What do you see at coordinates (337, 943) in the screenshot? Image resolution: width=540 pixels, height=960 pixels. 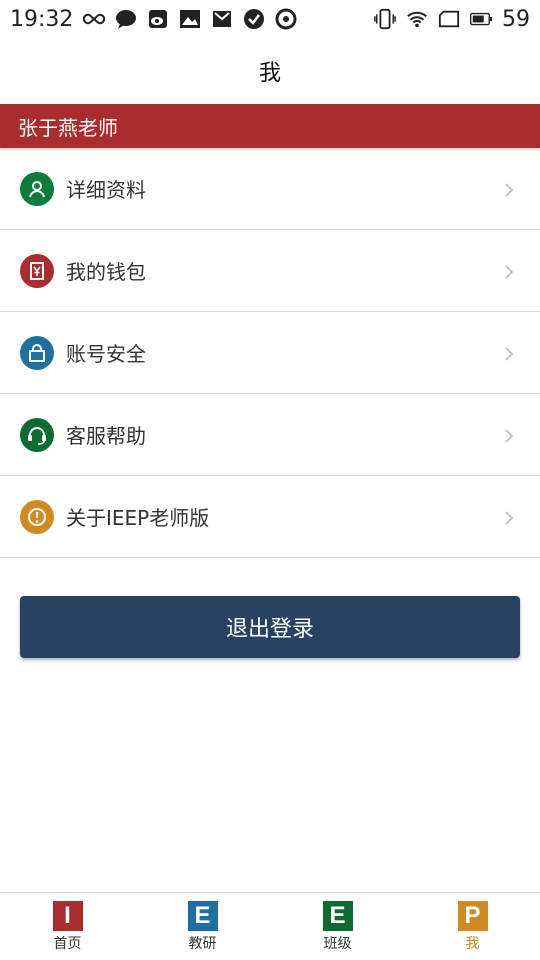 I see `nav-label: 班级` at bounding box center [337, 943].